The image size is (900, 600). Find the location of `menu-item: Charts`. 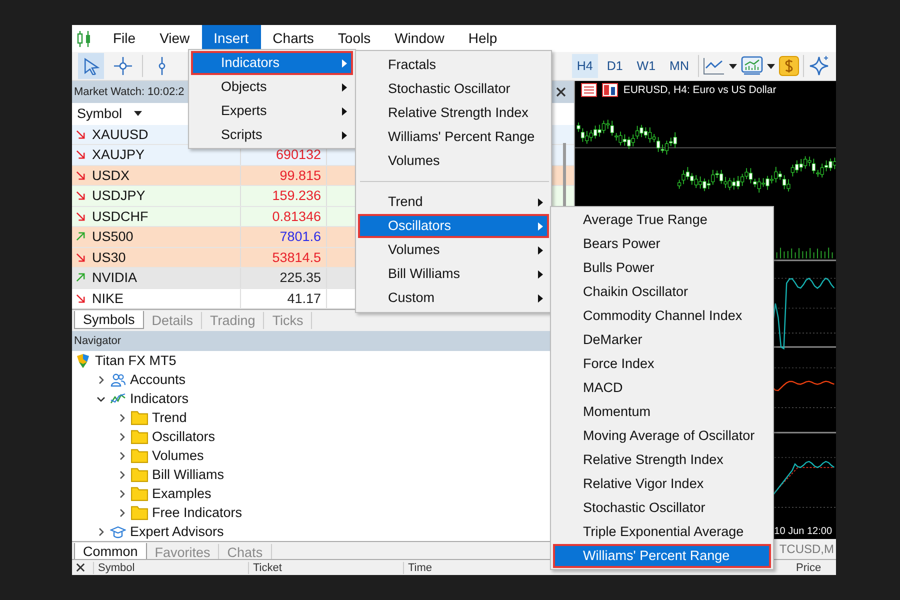

menu-item: Charts is located at coordinates (293, 38).